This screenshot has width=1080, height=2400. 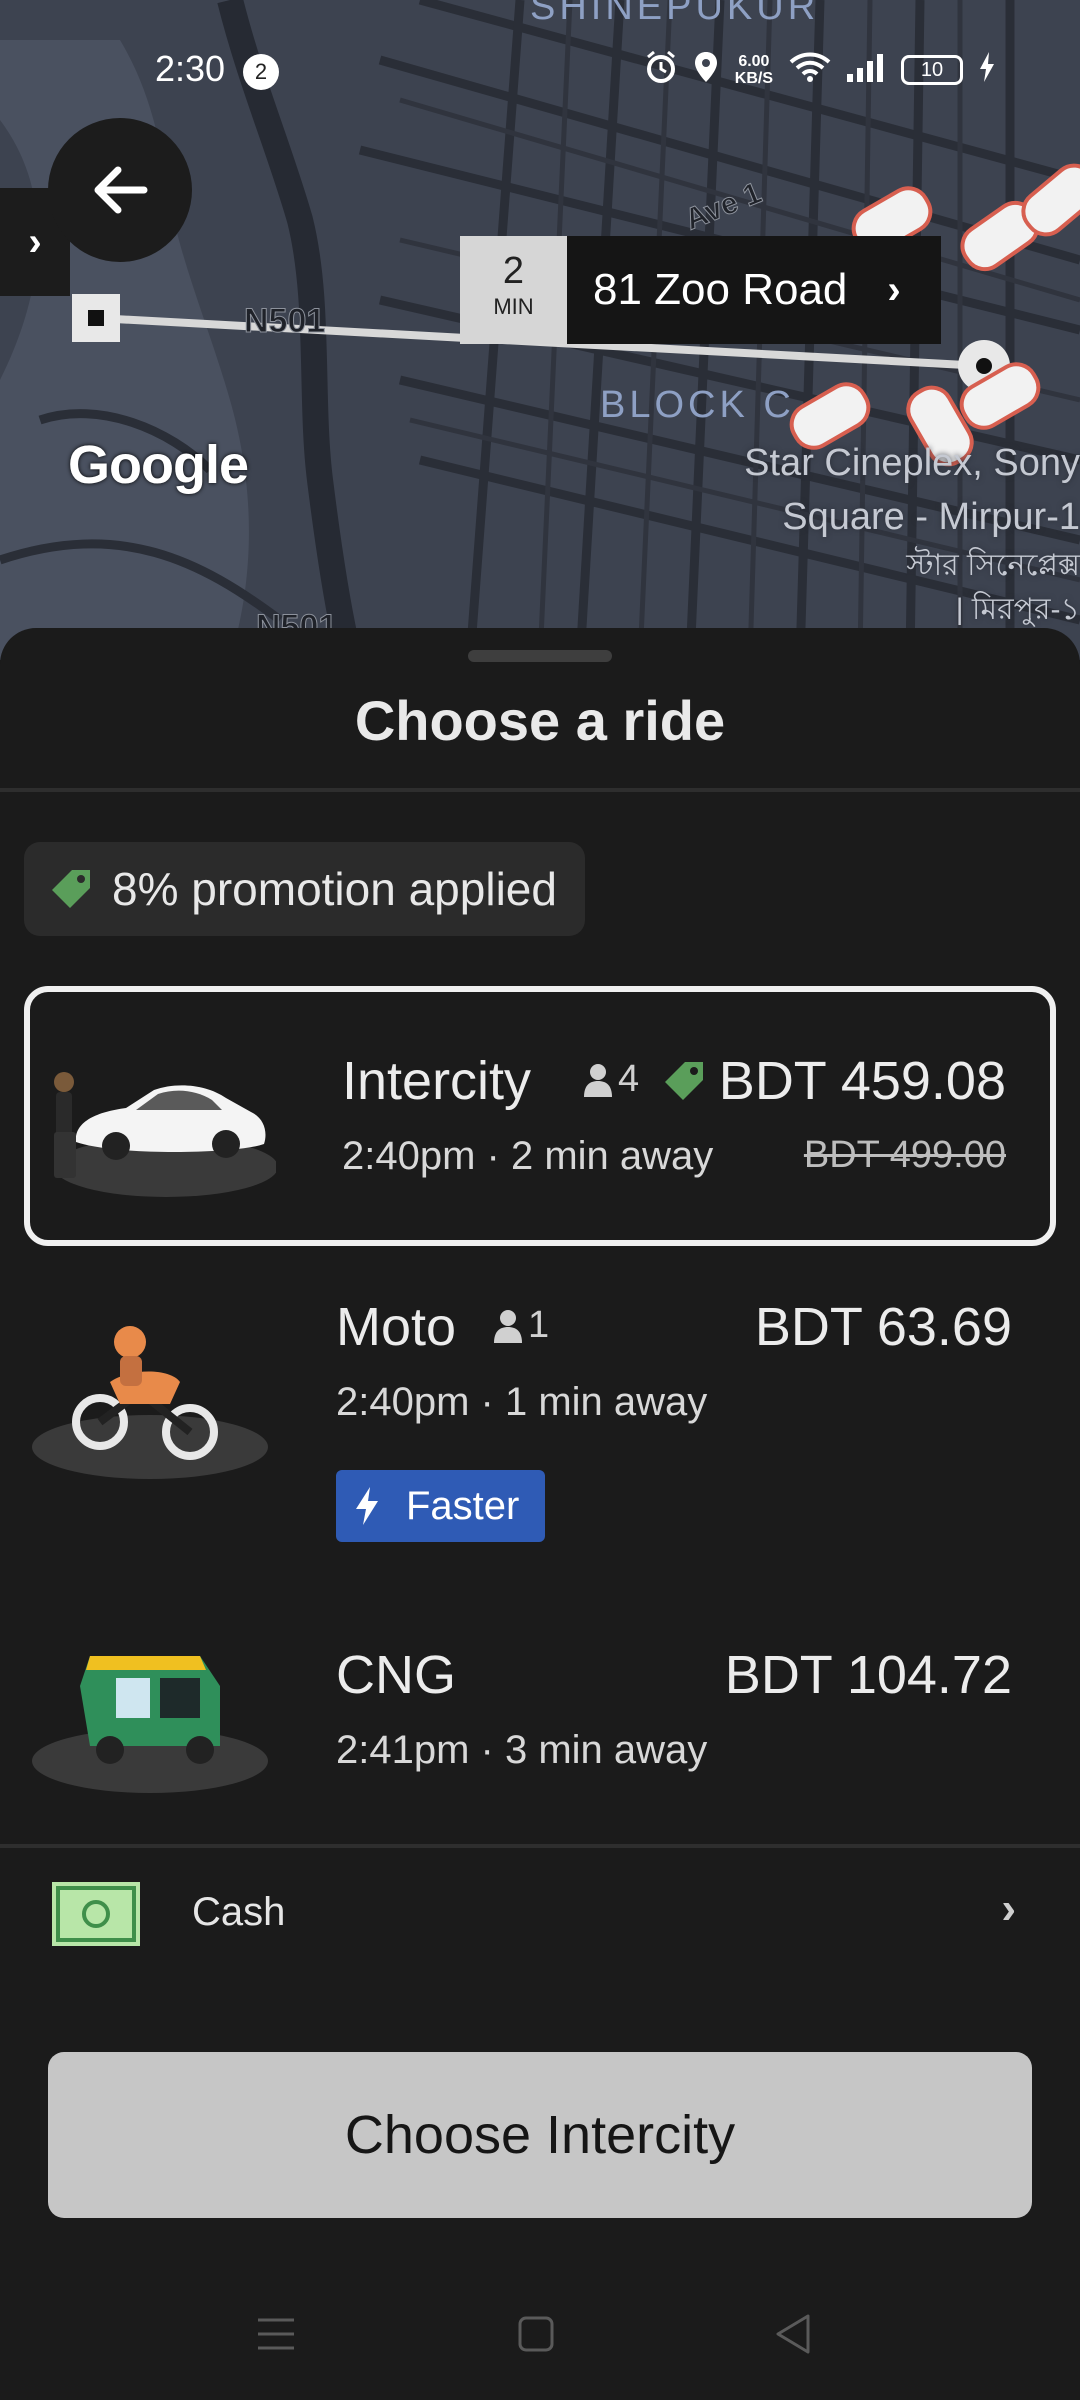 I want to click on network-speed-unit: KB/S, so click(x=753, y=78).